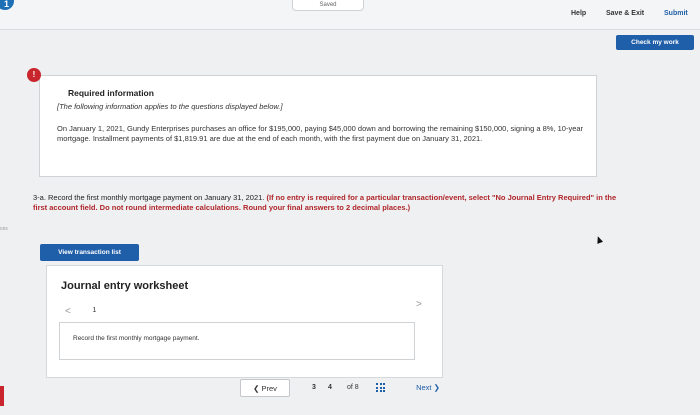  Describe the element at coordinates (328, 5) in the screenshot. I see `saved-indicator: Saved` at that location.